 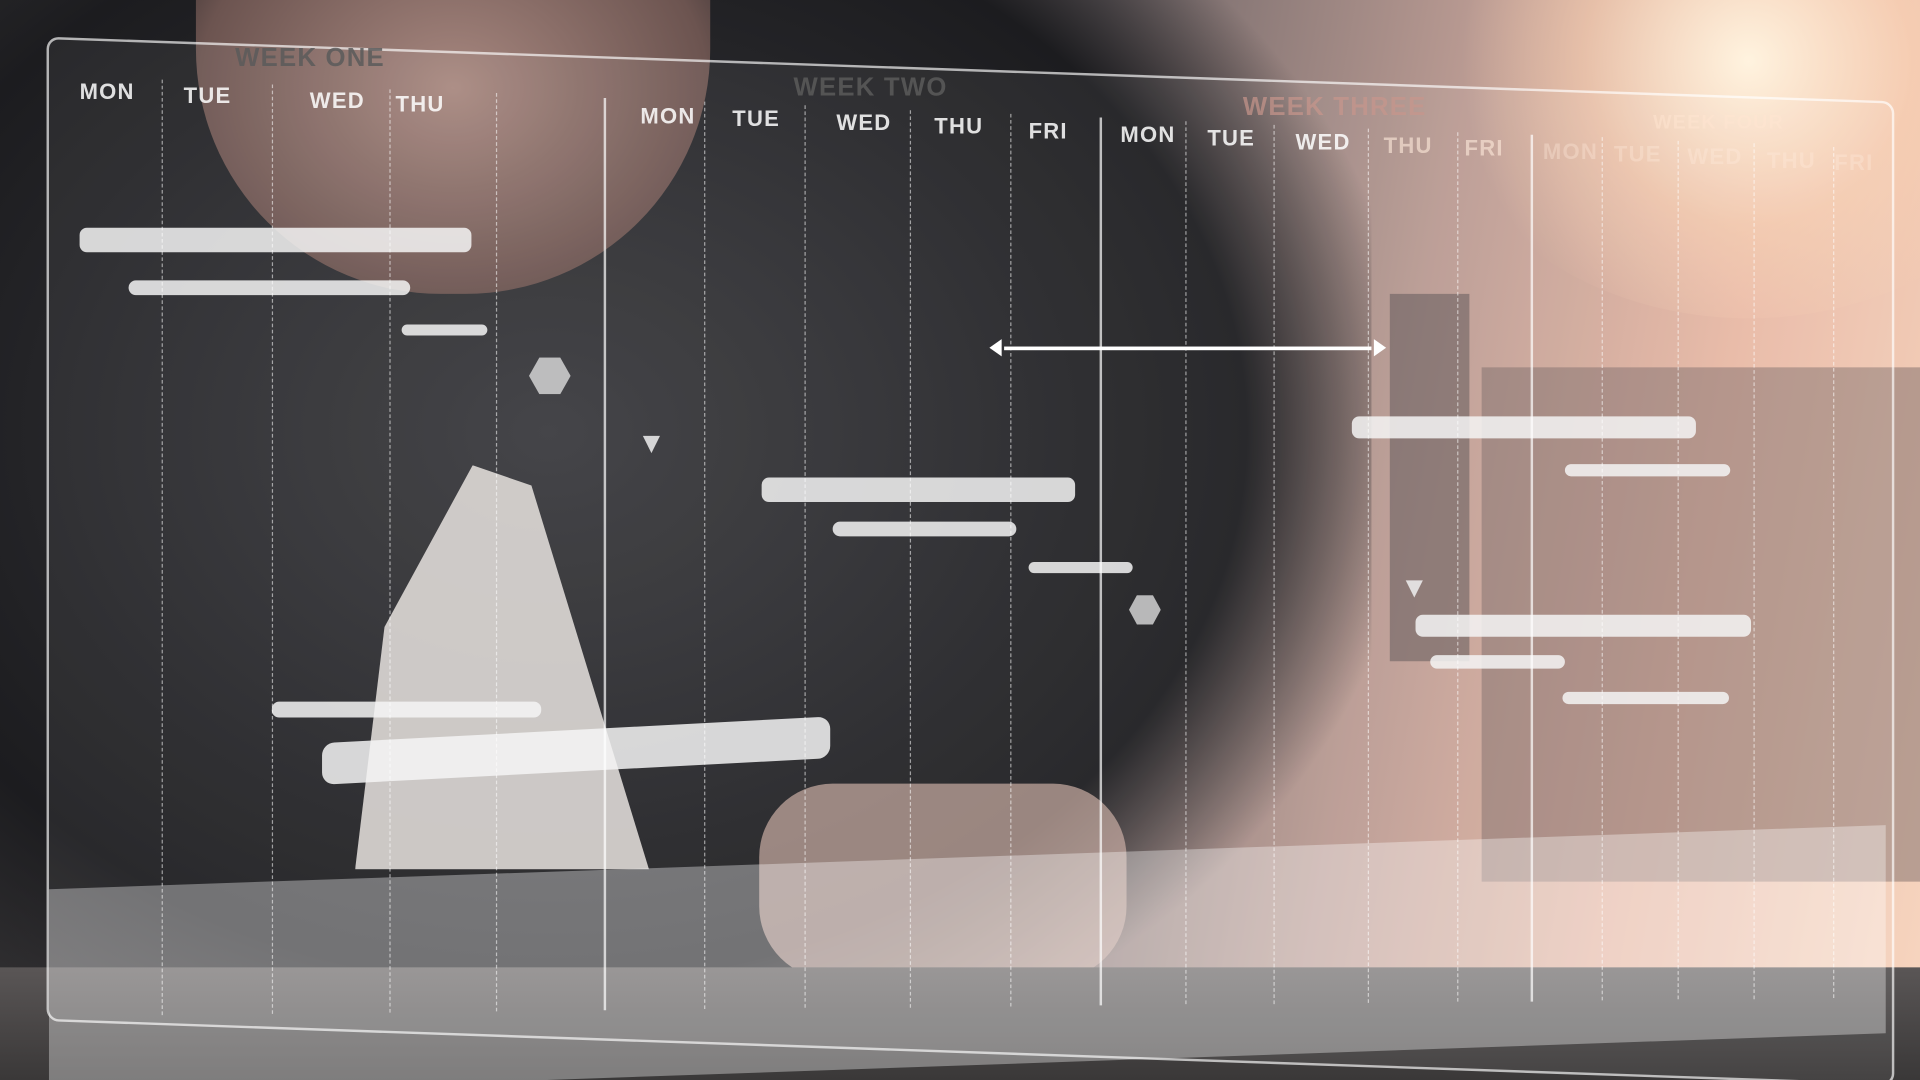 I want to click on week-two-label: WEEK TWO, so click(x=870, y=87).